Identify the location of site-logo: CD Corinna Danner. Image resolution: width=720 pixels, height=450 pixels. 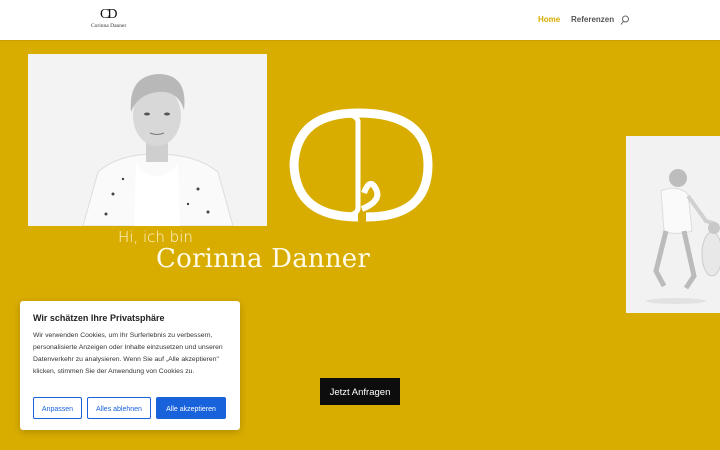
(109, 20).